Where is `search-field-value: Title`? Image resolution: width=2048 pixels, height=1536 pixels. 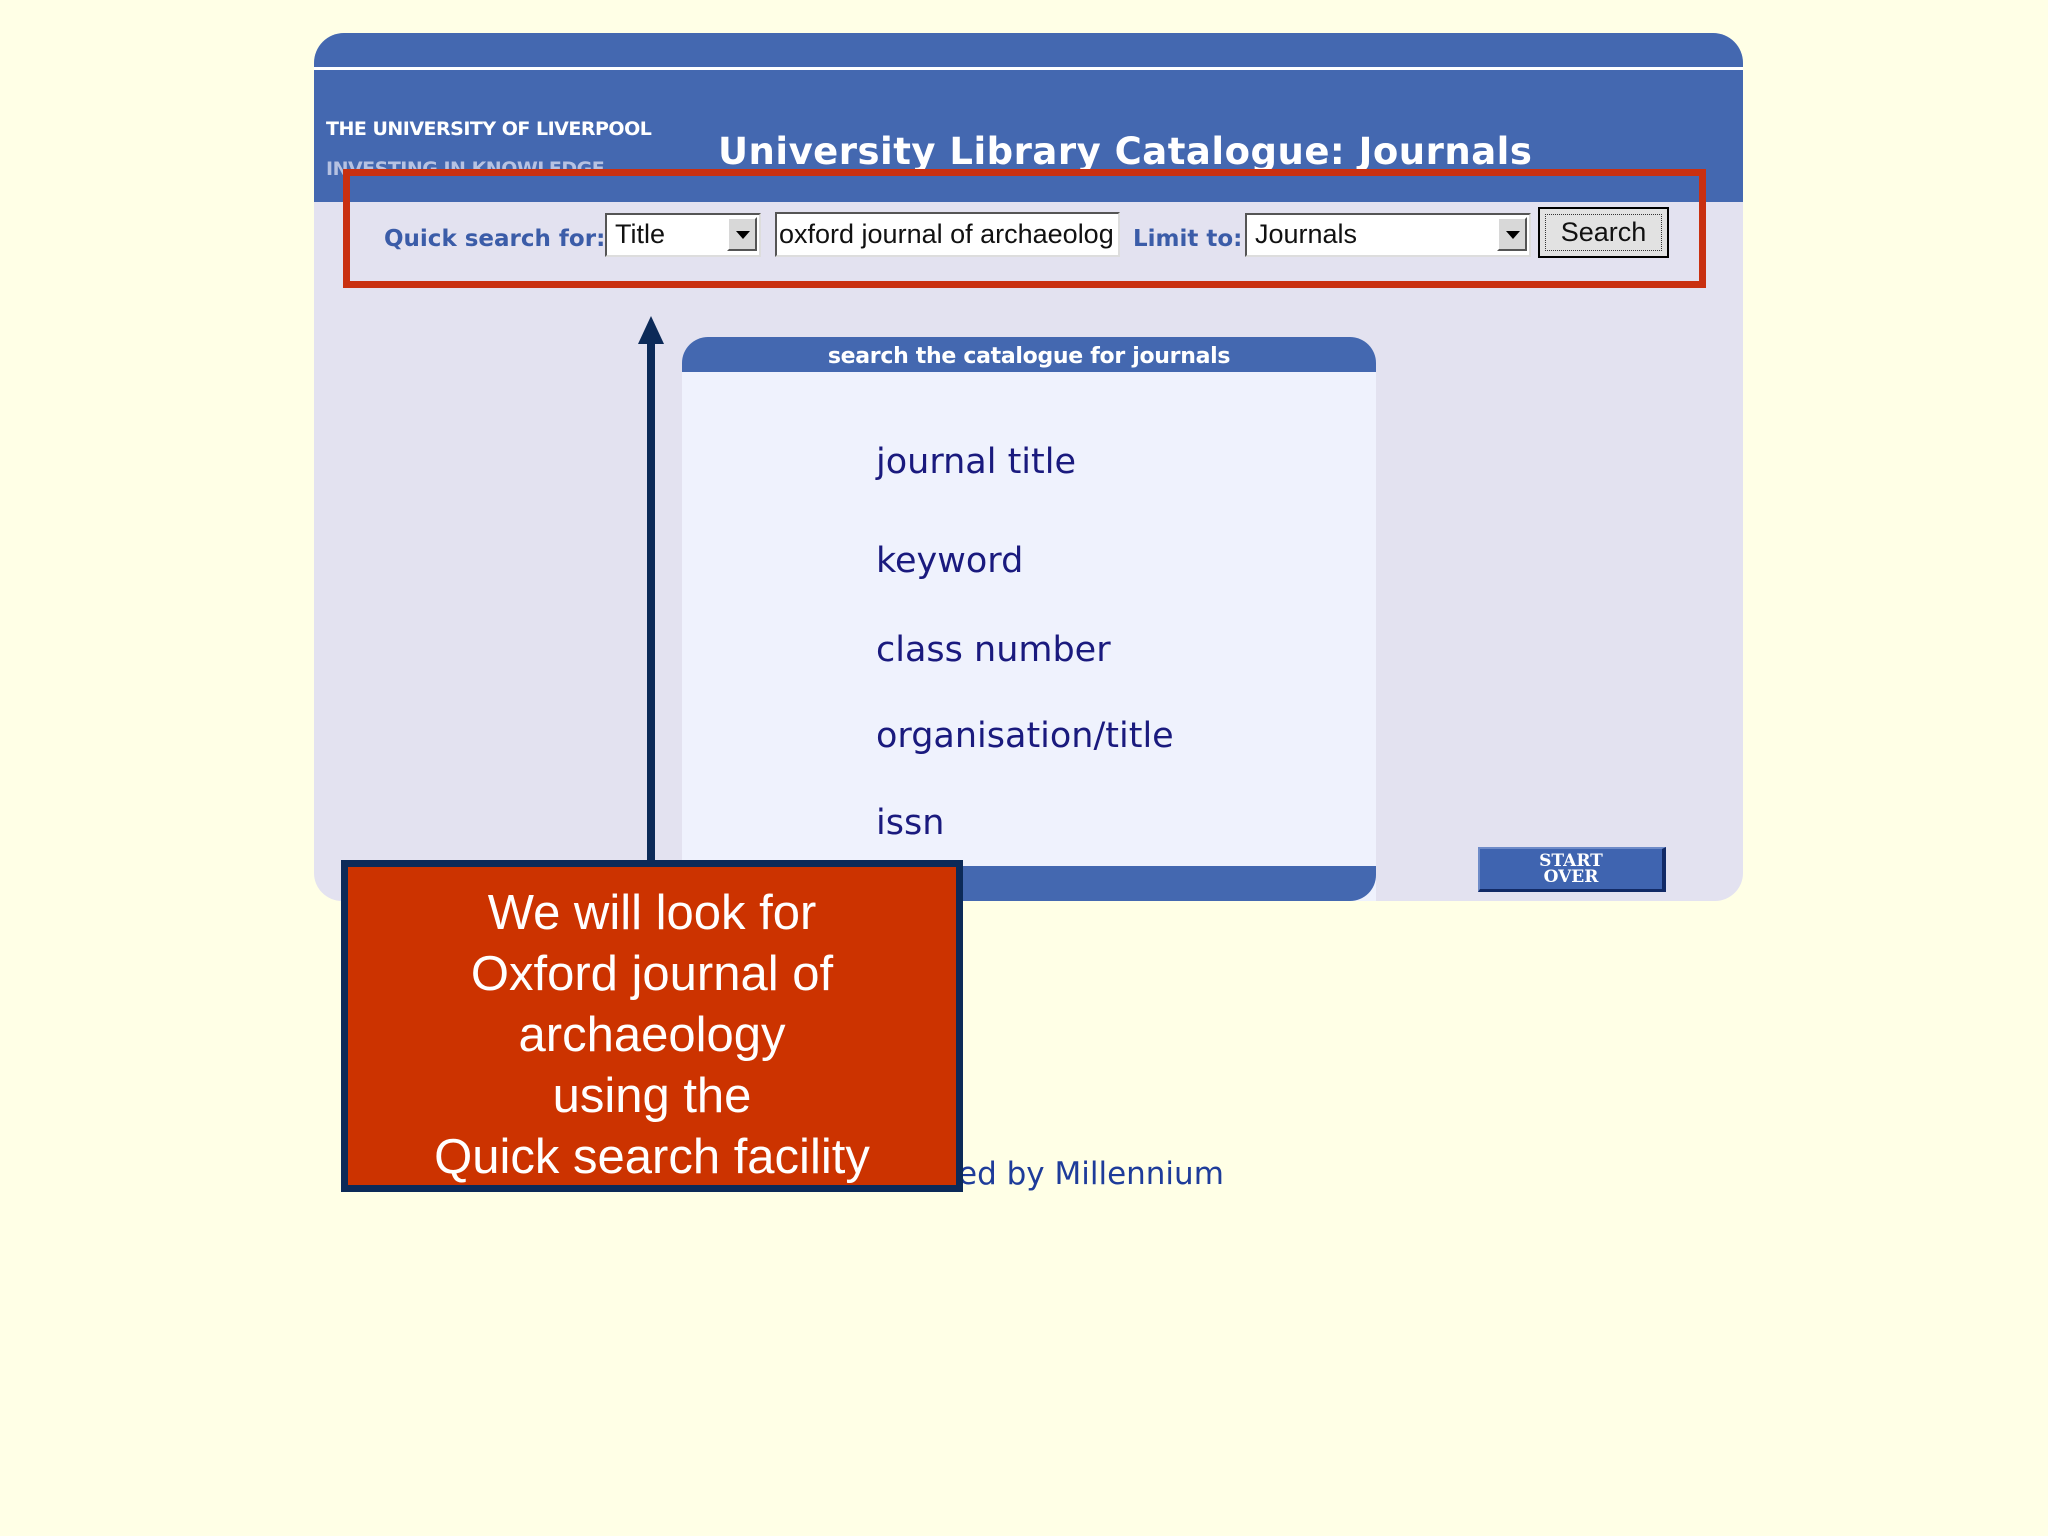
search-field-value: Title is located at coordinates (640, 234).